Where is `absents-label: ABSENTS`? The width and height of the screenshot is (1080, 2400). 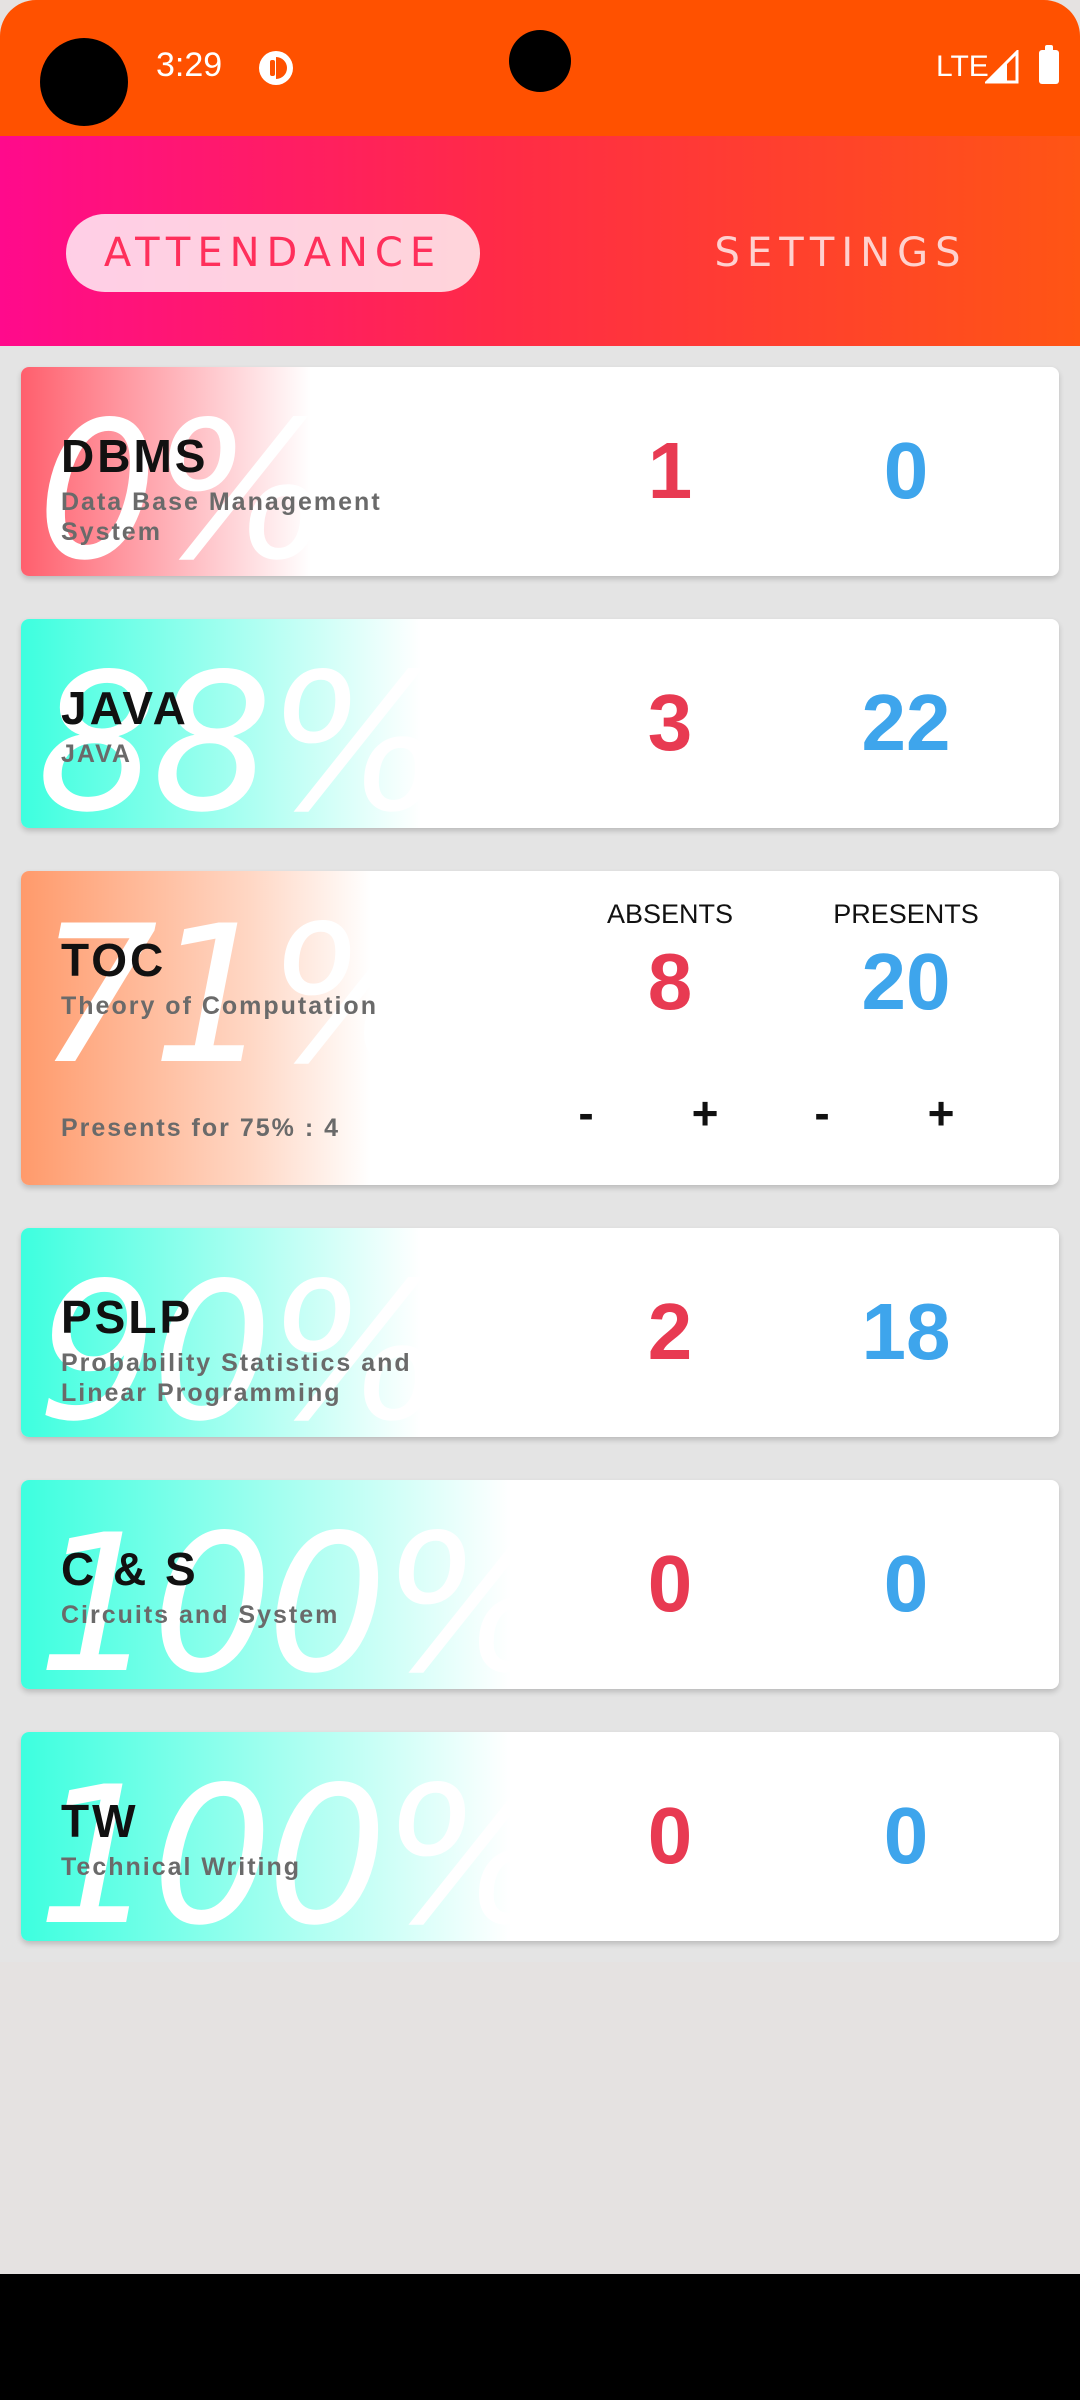 absents-label: ABSENTS is located at coordinates (670, 914).